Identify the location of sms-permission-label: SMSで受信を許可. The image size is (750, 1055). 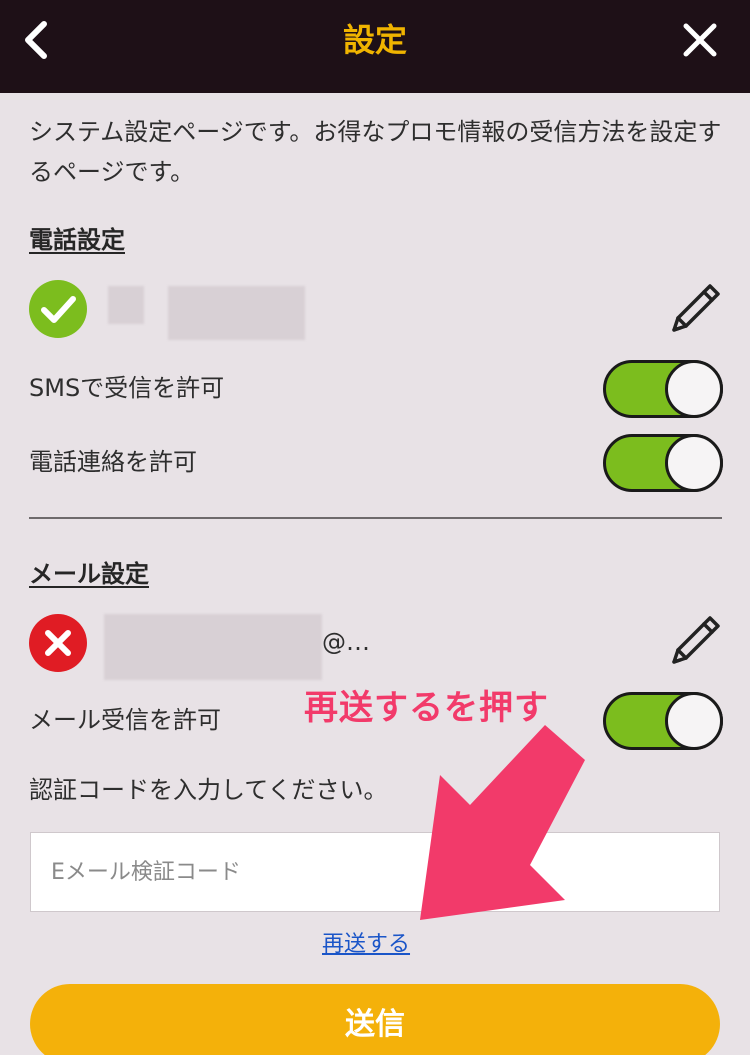
(127, 388).